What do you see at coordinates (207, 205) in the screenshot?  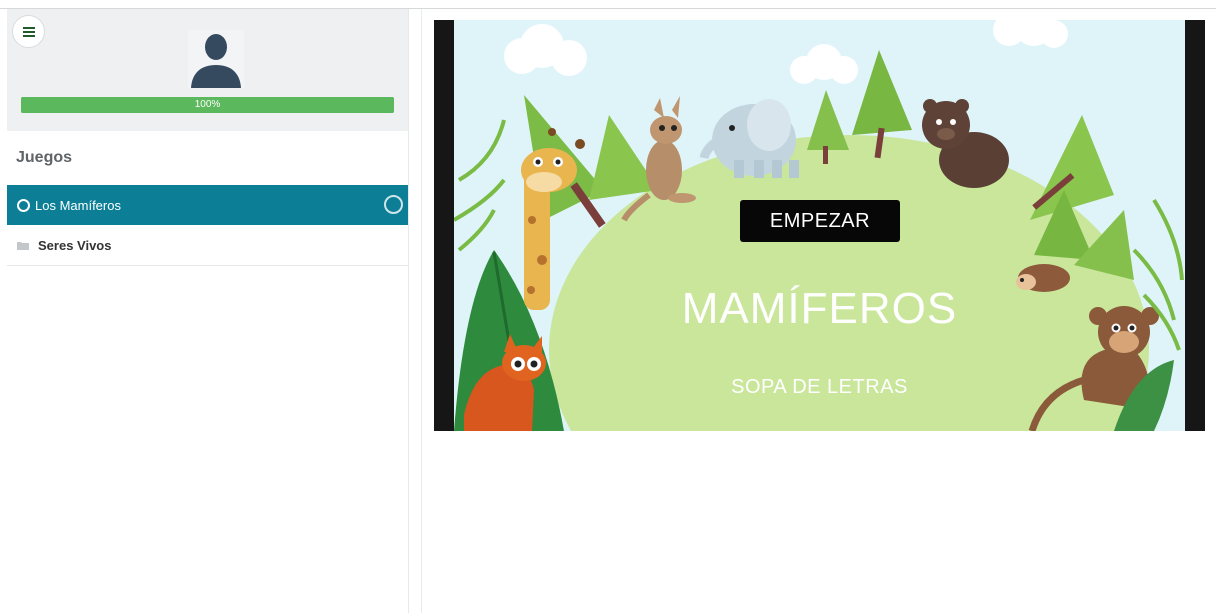 I see `sidebar-item-los-mamiferos: Los Mamíferos` at bounding box center [207, 205].